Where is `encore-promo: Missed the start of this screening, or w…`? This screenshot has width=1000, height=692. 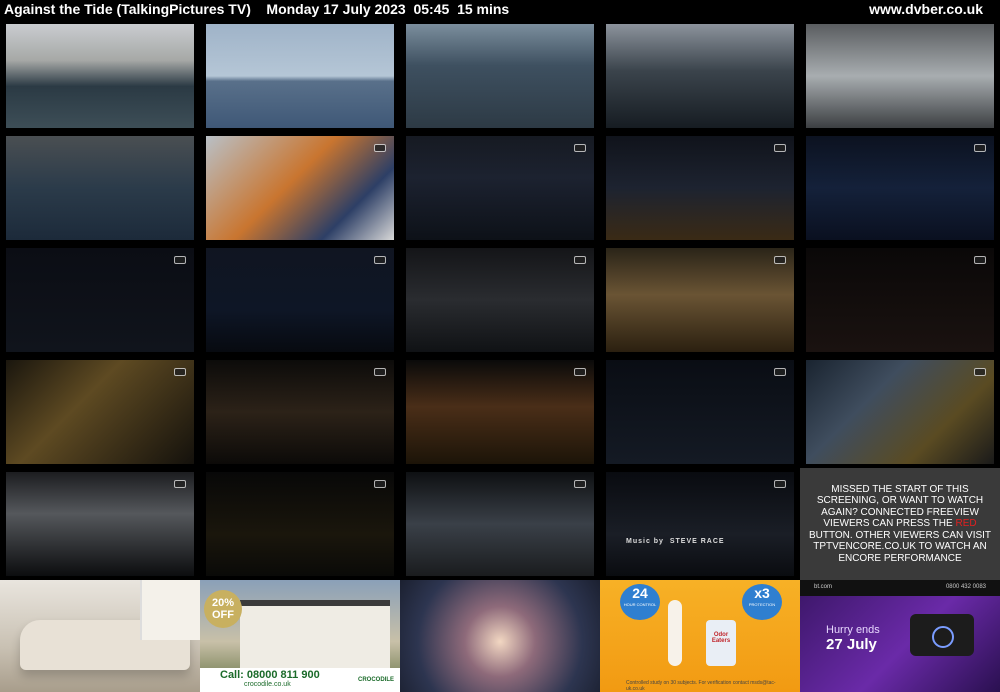
encore-promo: Missed the start of this screening, or w… is located at coordinates (900, 524).